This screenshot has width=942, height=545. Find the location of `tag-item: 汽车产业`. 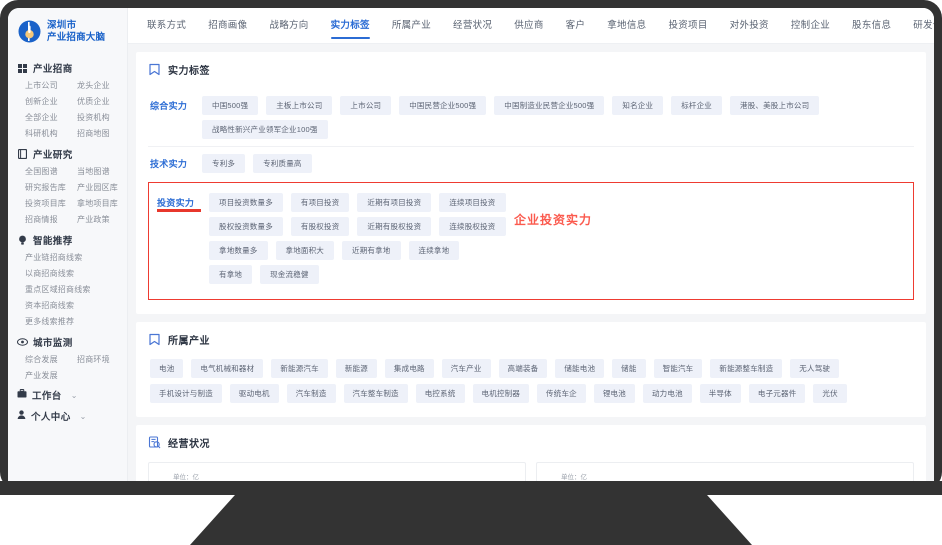

tag-item: 汽车产业 is located at coordinates (466, 368).